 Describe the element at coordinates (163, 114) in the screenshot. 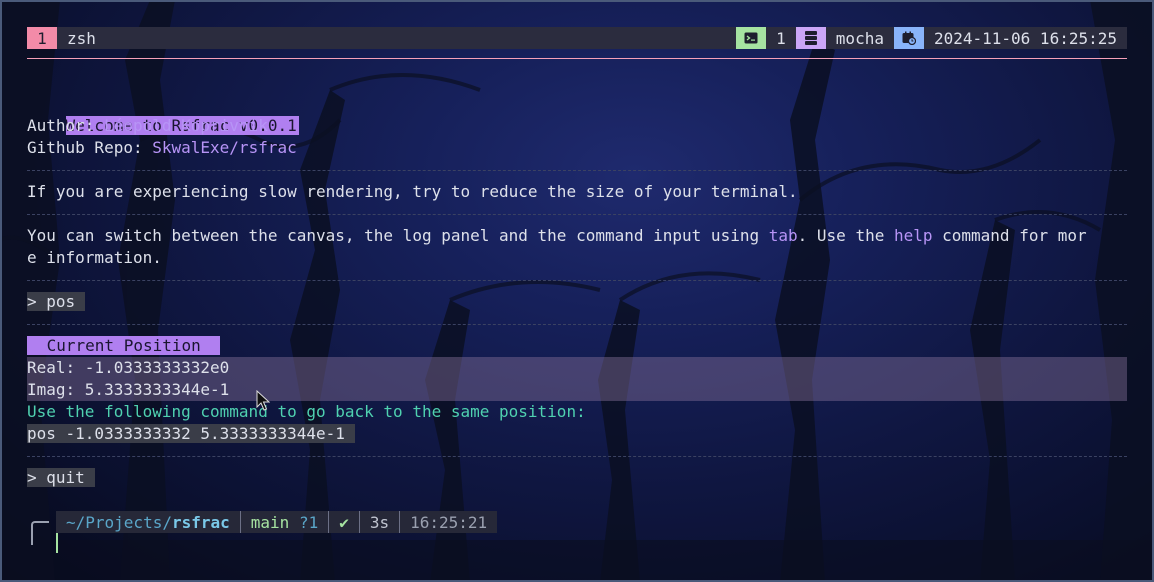

I see `welcome-line: Welcome to Rsfrac v0.0.1` at that location.